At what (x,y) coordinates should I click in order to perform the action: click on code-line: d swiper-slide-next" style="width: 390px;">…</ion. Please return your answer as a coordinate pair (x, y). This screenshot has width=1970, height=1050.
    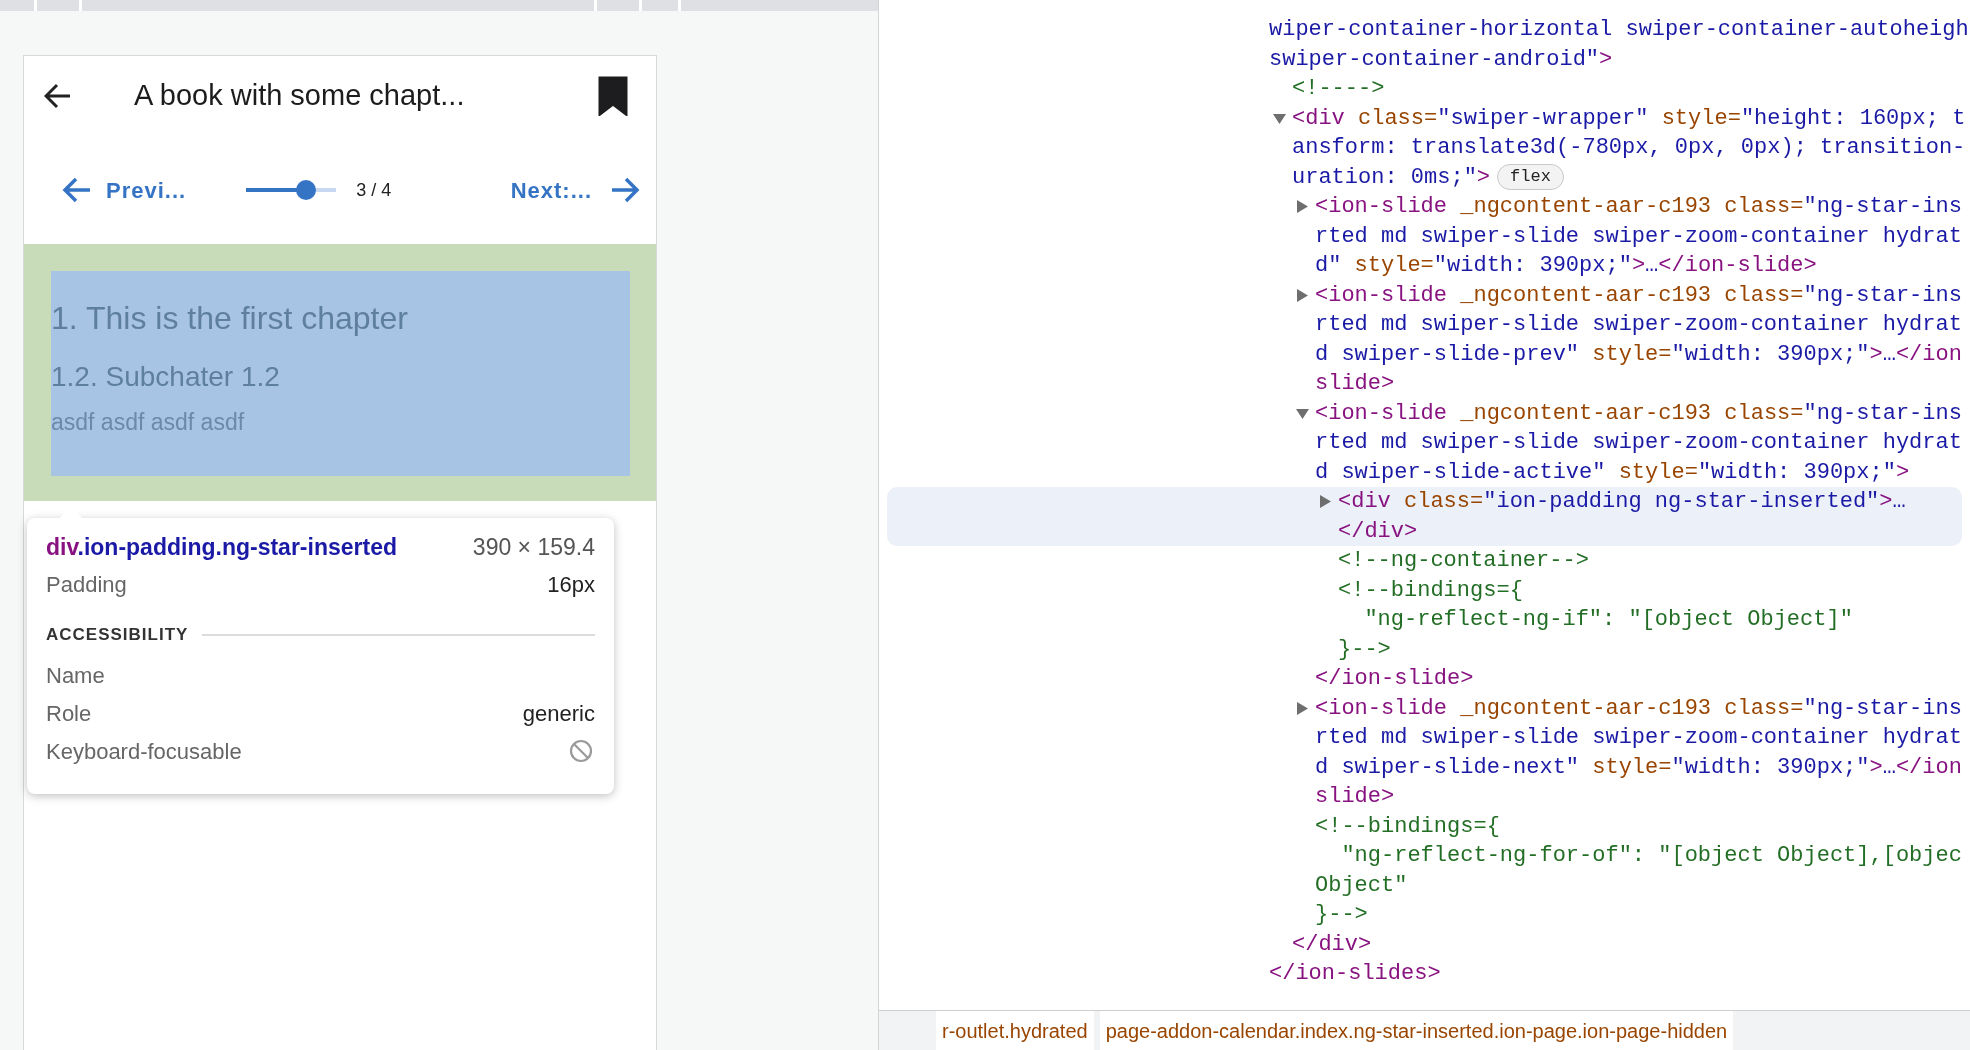
    Looking at the image, I should click on (1638, 767).